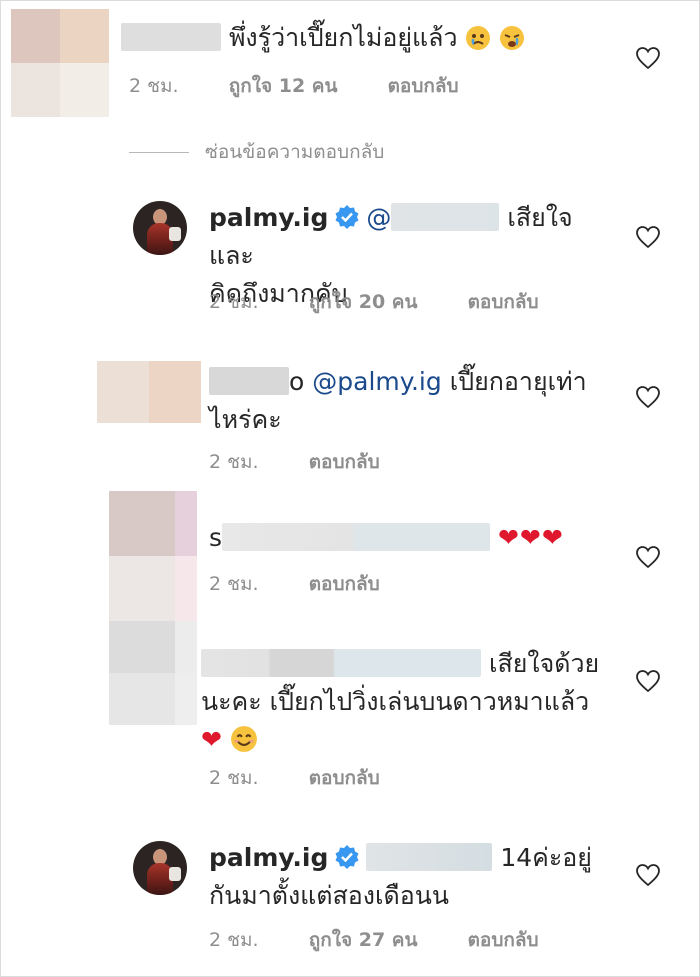 The image size is (700, 977). Describe the element at coordinates (400, 876) in the screenshot. I see `comment-text: palmy.ig 14ค่ะอยู่ กันมาตั้งแต่สองเดือนน` at that location.